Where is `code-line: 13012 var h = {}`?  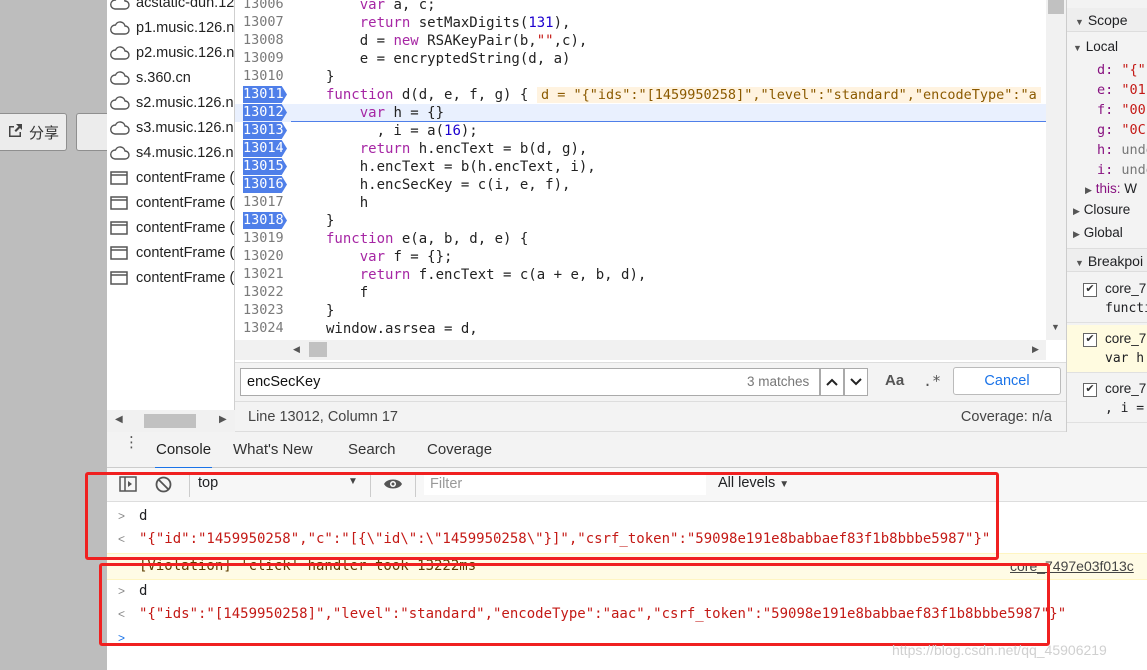 code-line: 13012 var h = {} is located at coordinates (640, 113).